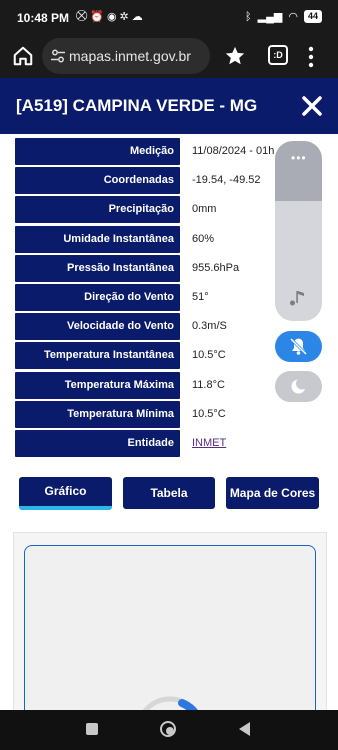 The height and width of the screenshot is (750, 338). Describe the element at coordinates (297, 298) in the screenshot. I see `music-note-icon` at that location.